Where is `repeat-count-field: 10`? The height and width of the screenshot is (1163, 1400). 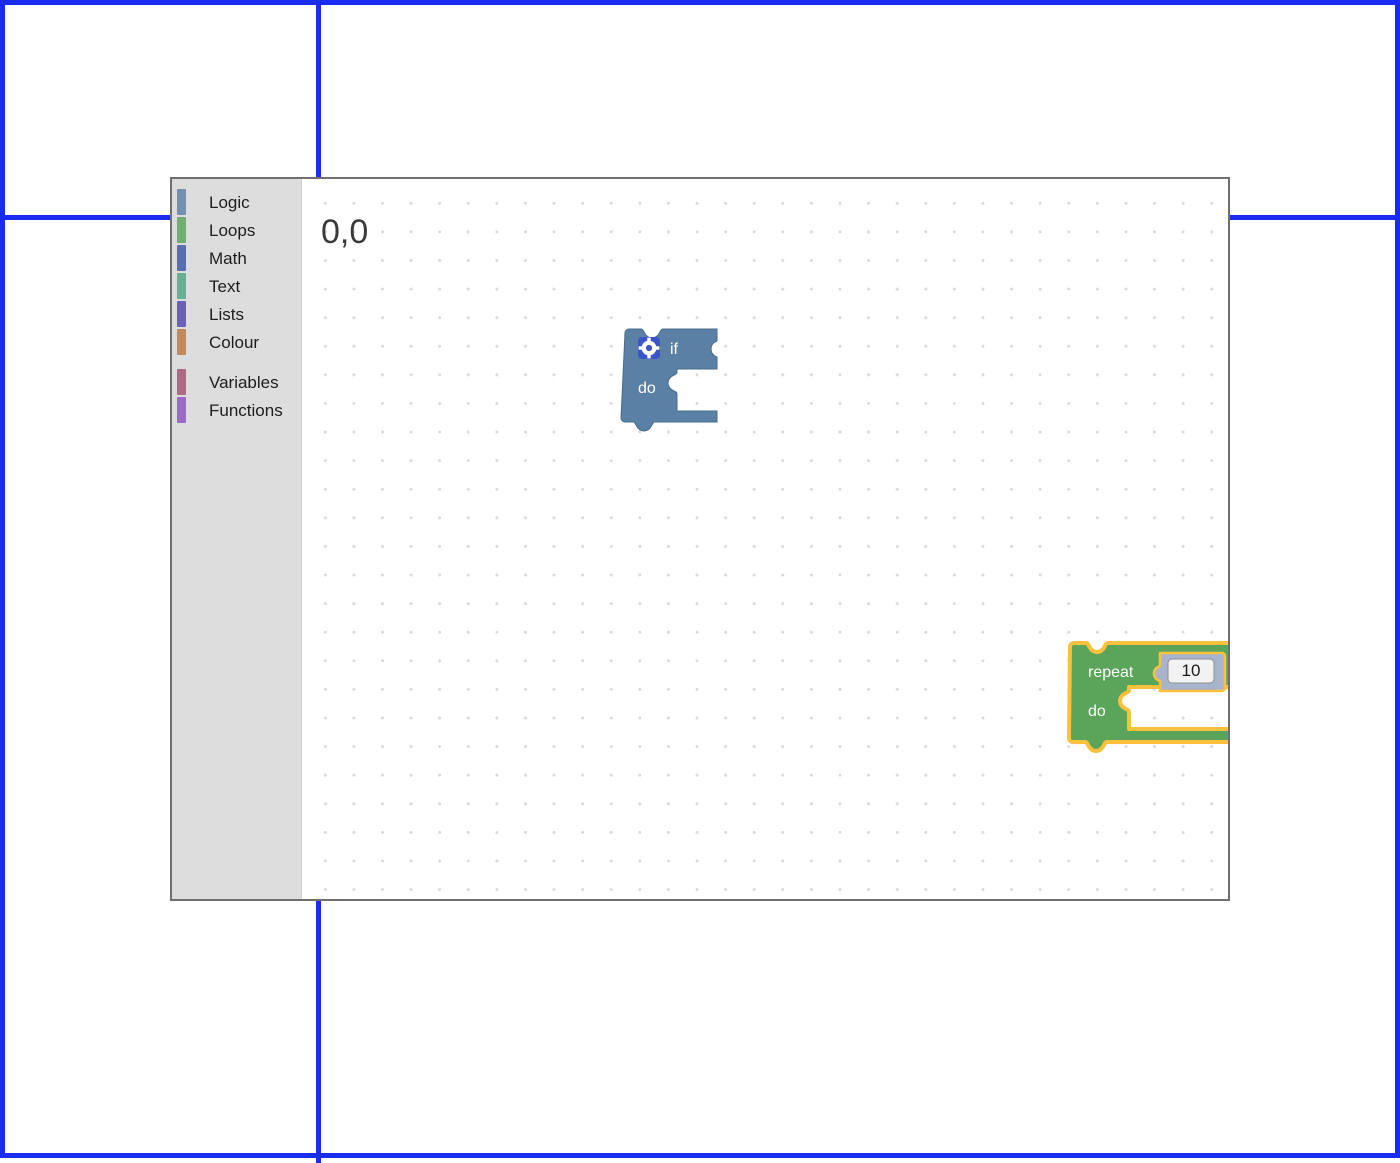 repeat-count-field: 10 is located at coordinates (1191, 670).